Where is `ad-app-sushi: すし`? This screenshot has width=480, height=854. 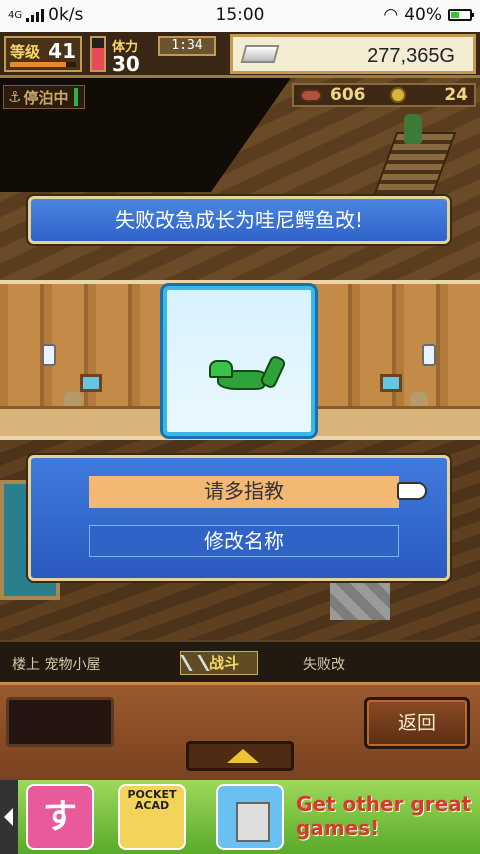
ad-app-sushi: すし is located at coordinates (60, 817).